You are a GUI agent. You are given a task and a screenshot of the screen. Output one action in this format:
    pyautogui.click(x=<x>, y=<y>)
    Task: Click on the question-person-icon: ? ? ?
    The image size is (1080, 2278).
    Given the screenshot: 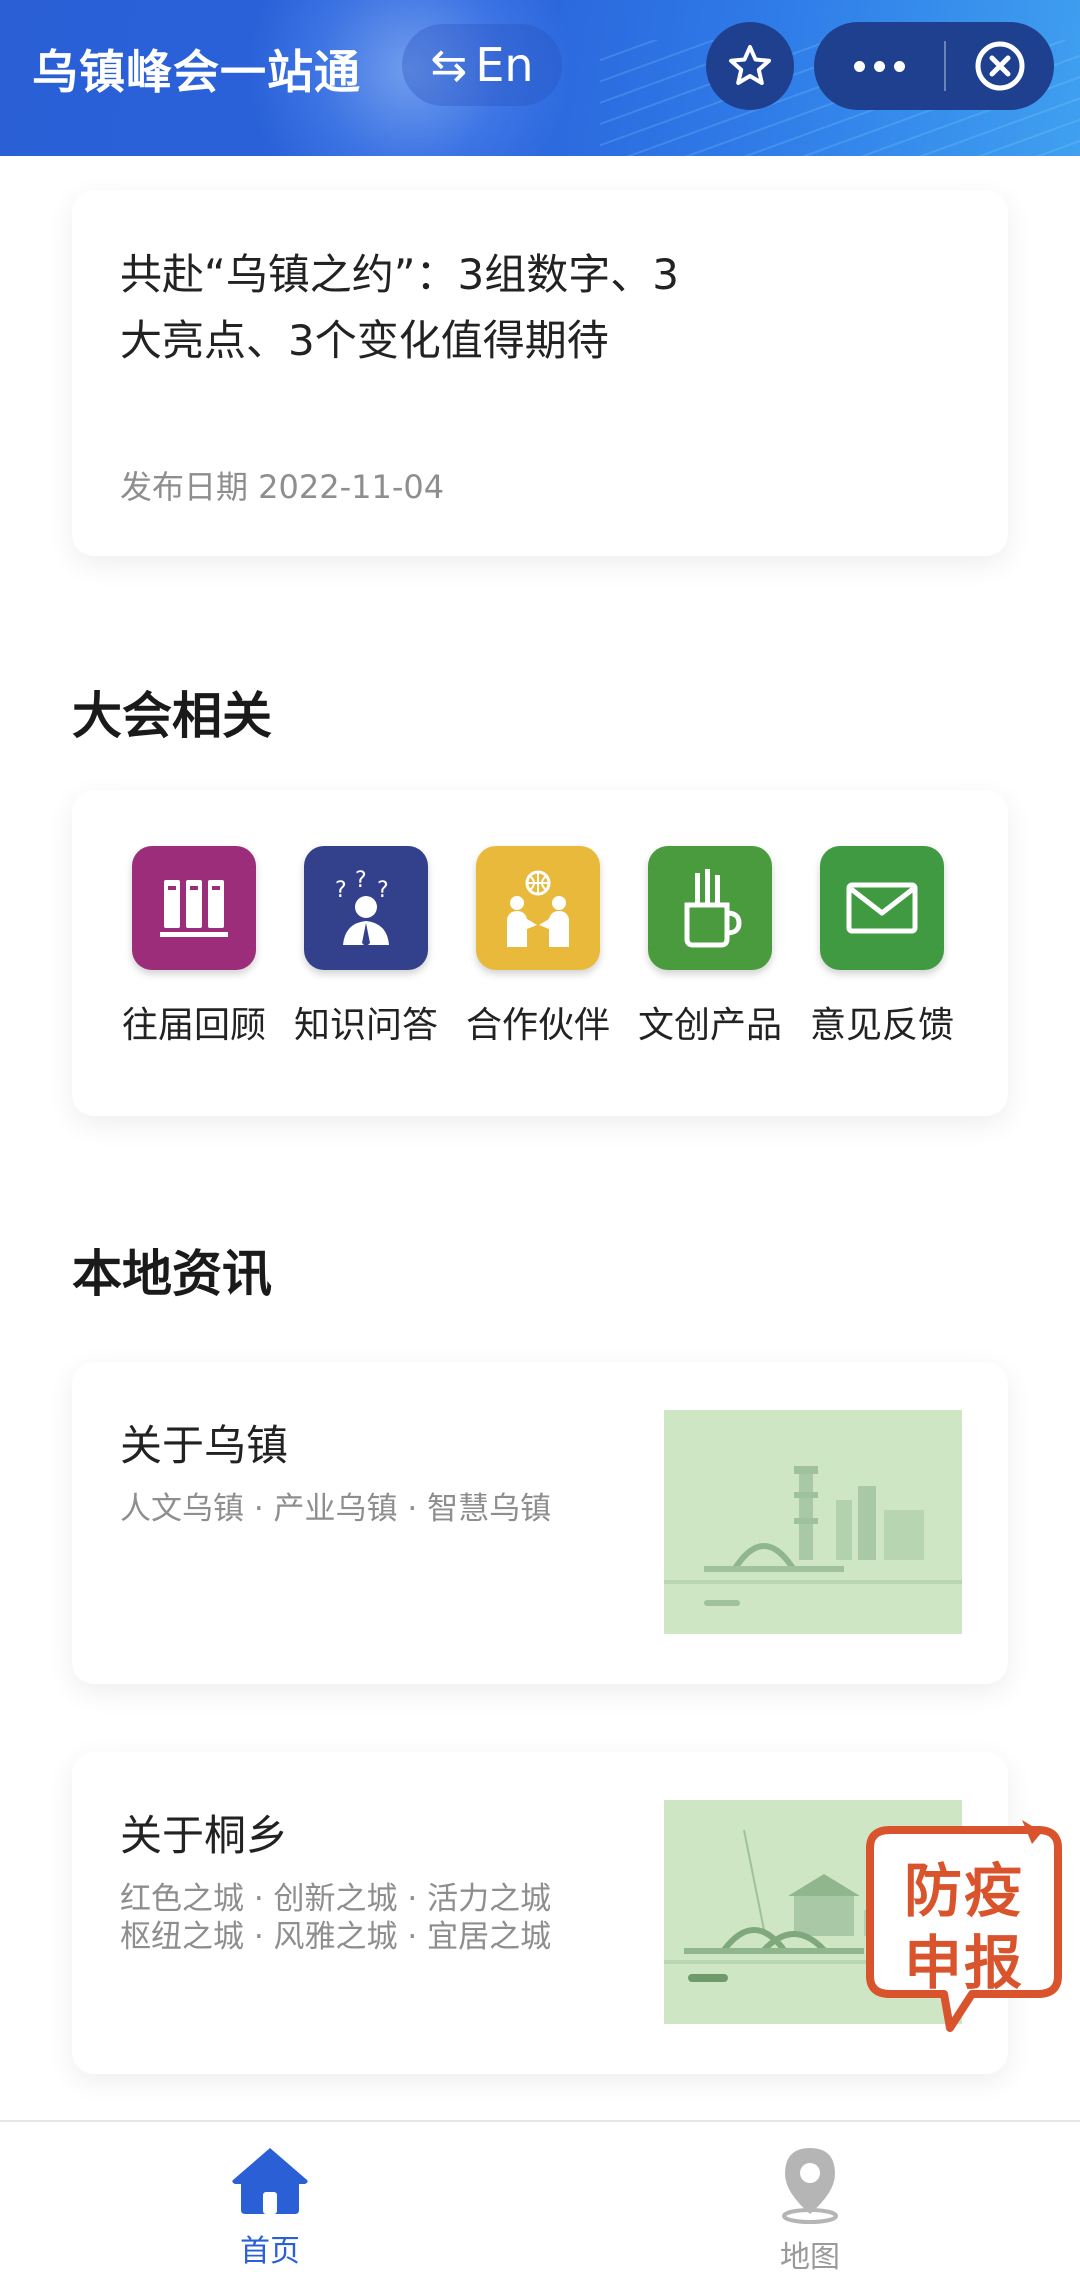 What is the action you would take?
    pyautogui.click(x=366, y=908)
    